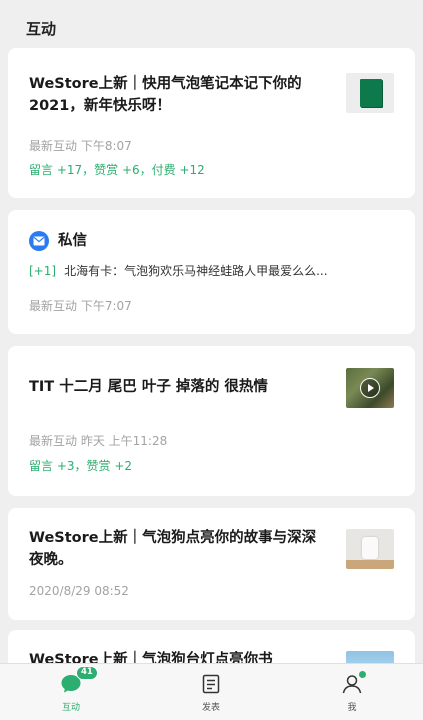 The width and height of the screenshot is (423, 720). I want to click on tab-label: 互动, so click(70, 708).